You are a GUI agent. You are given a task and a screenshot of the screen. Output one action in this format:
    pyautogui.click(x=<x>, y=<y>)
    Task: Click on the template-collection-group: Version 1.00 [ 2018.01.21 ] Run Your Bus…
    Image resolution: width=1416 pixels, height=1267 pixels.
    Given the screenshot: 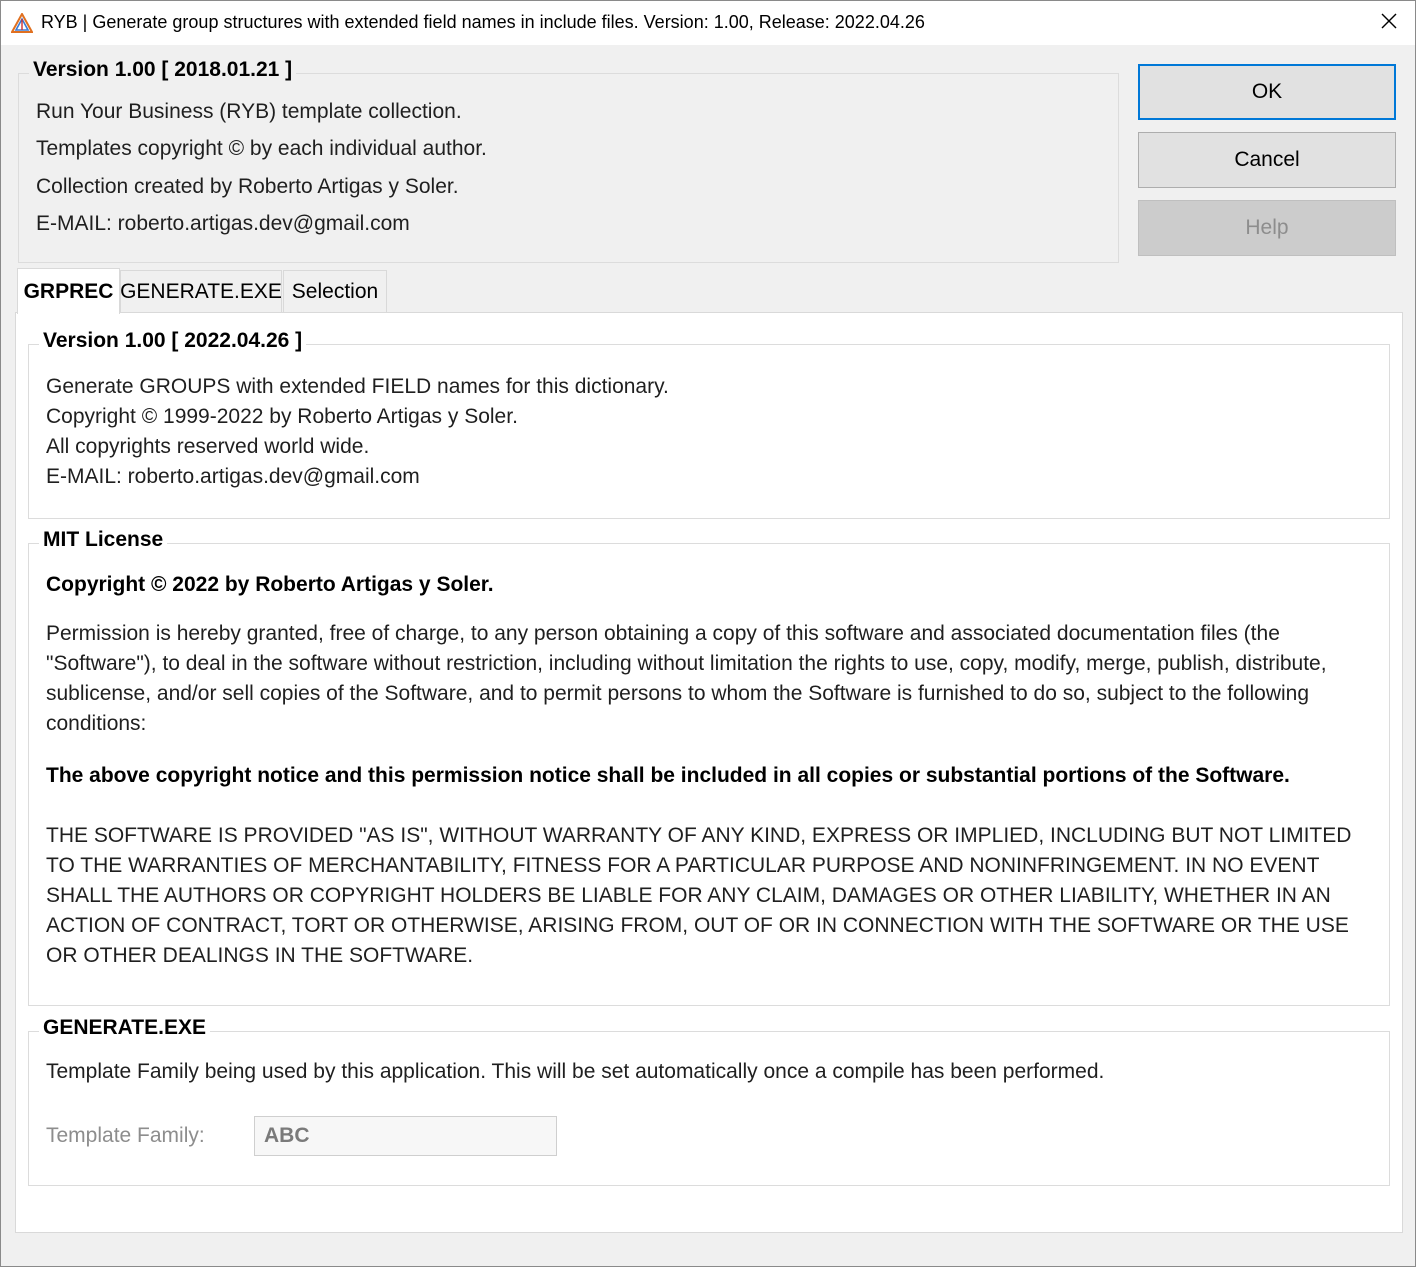 What is the action you would take?
    pyautogui.click(x=568, y=160)
    